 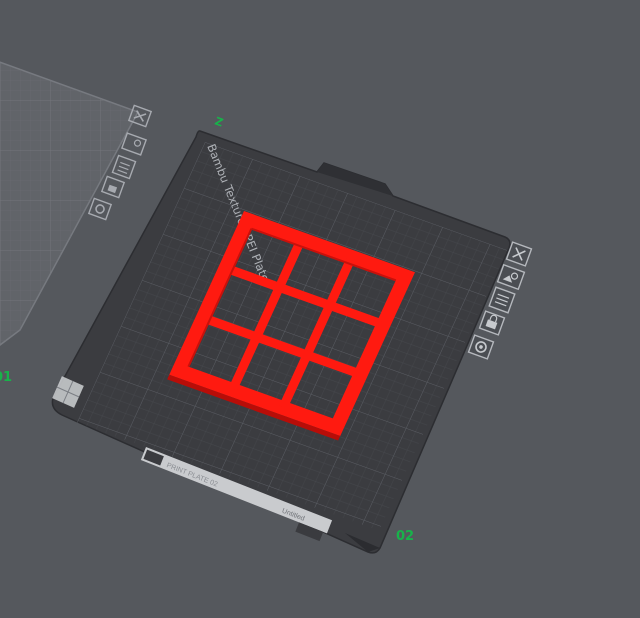 I want to click on plate-number: 02, so click(x=405, y=536).